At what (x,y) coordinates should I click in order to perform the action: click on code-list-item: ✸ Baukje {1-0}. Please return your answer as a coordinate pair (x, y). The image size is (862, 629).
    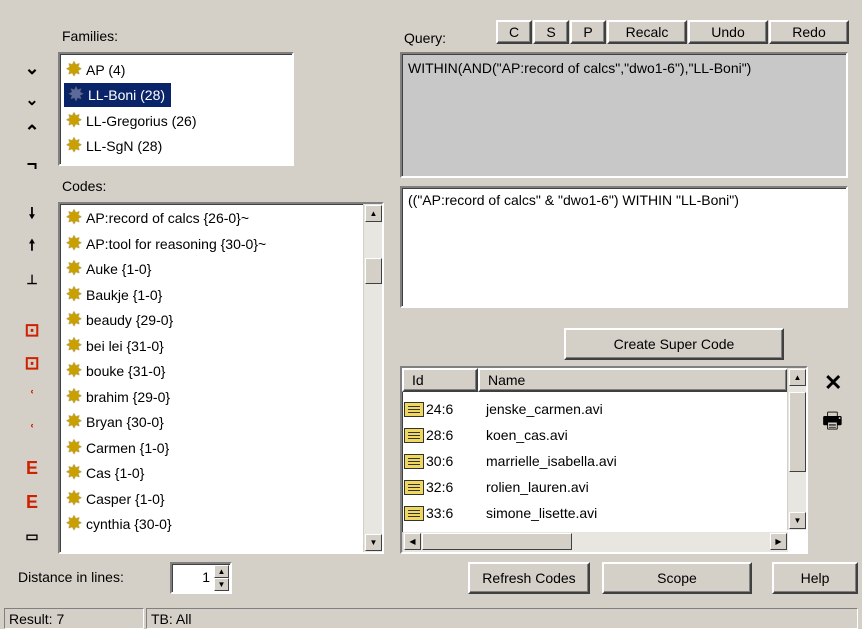
    Looking at the image, I should click on (113, 295).